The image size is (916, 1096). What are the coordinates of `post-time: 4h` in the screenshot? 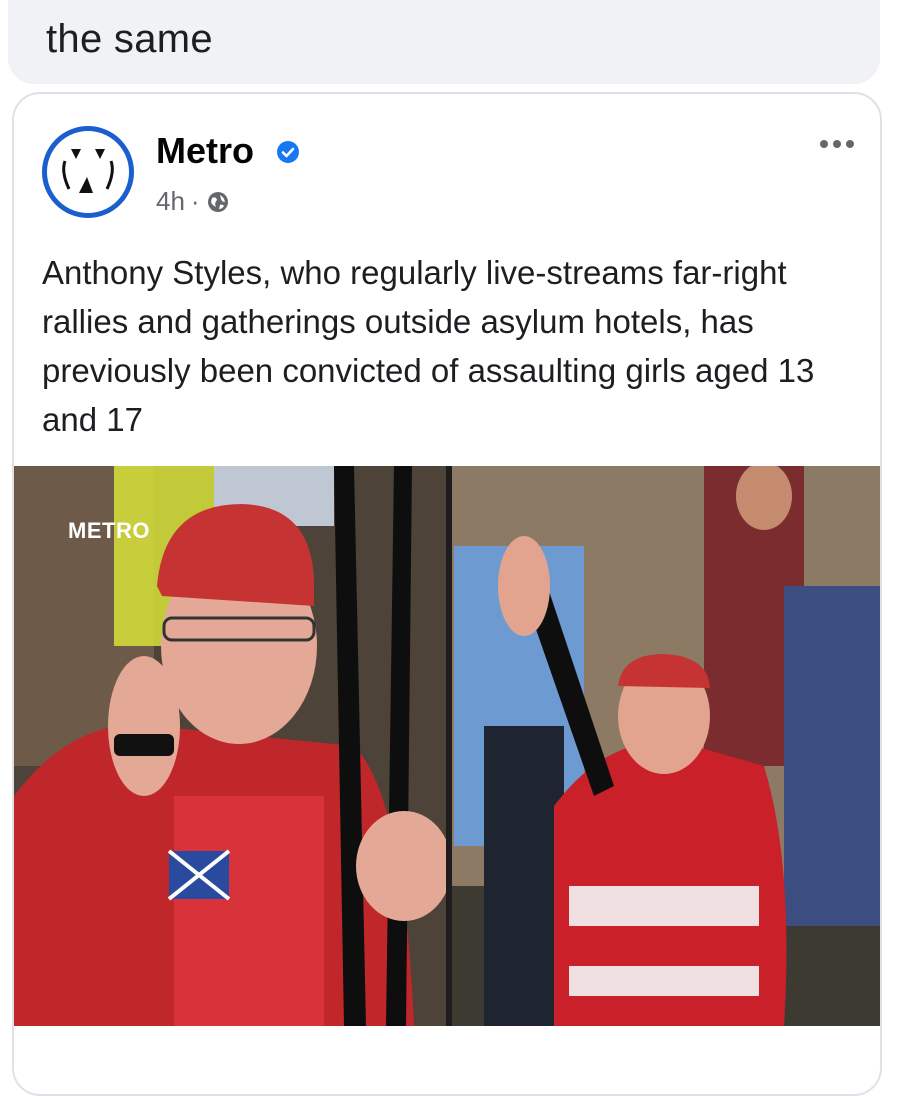 It's located at (170, 201).